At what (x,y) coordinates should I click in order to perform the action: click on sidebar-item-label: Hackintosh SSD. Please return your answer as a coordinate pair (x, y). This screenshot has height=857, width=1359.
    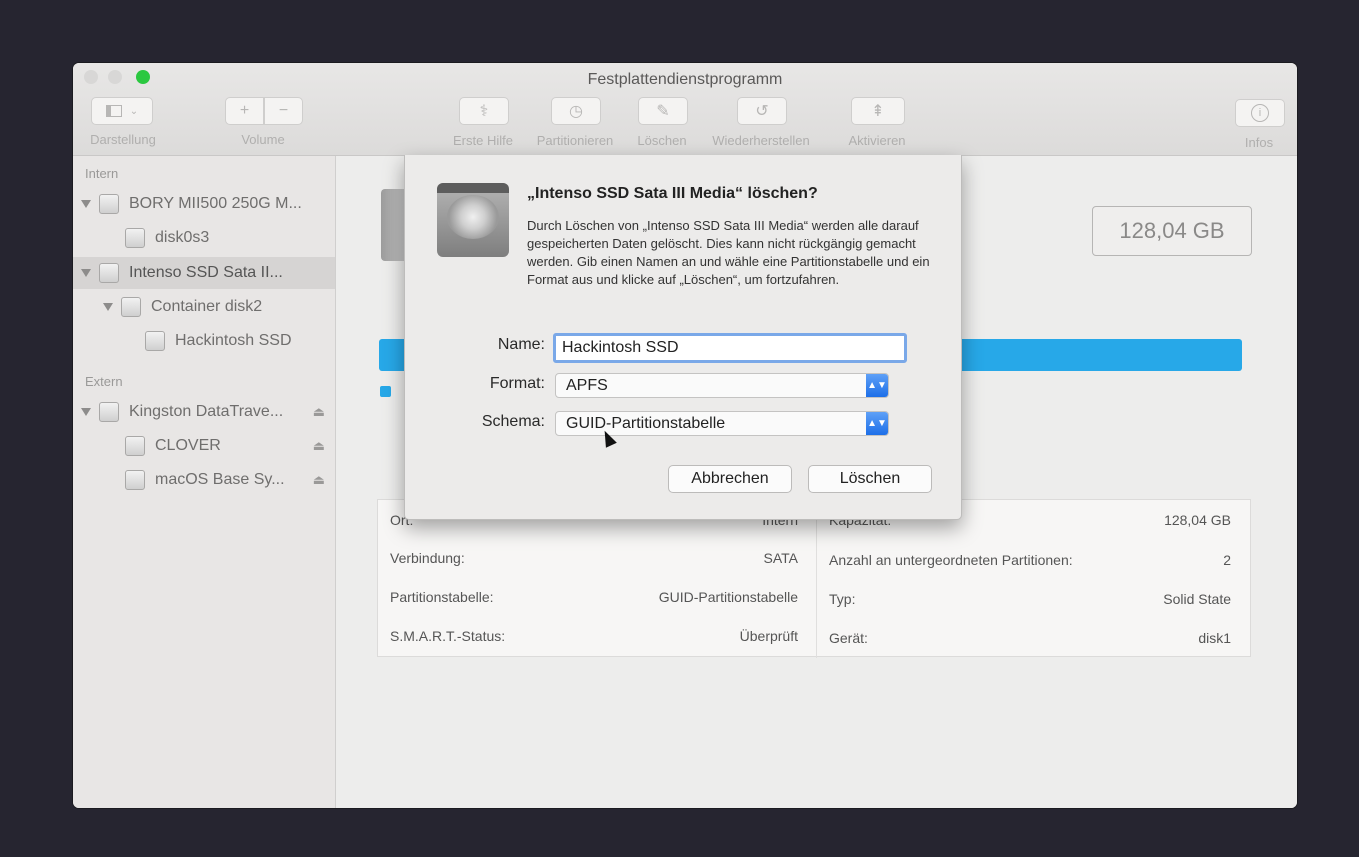
    Looking at the image, I should click on (233, 340).